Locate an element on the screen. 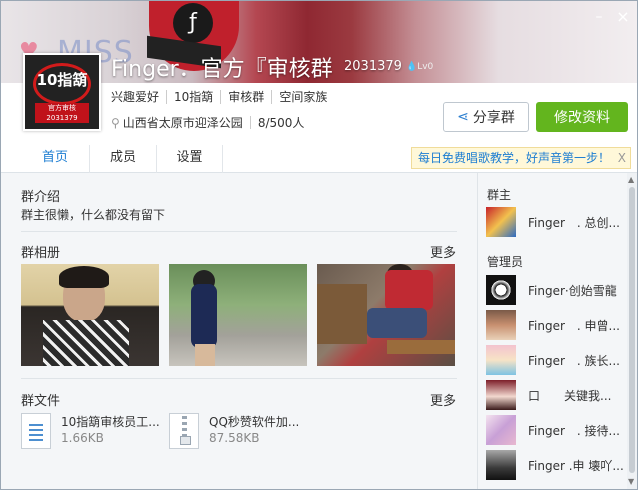 The image size is (638, 490). tag: 审核群 is located at coordinates (245, 97).